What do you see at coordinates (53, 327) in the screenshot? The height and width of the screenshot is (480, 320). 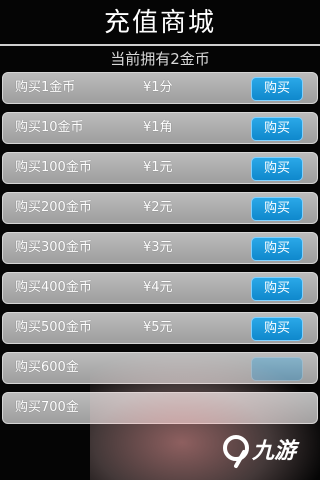 I see `product-name: 购买500金币` at bounding box center [53, 327].